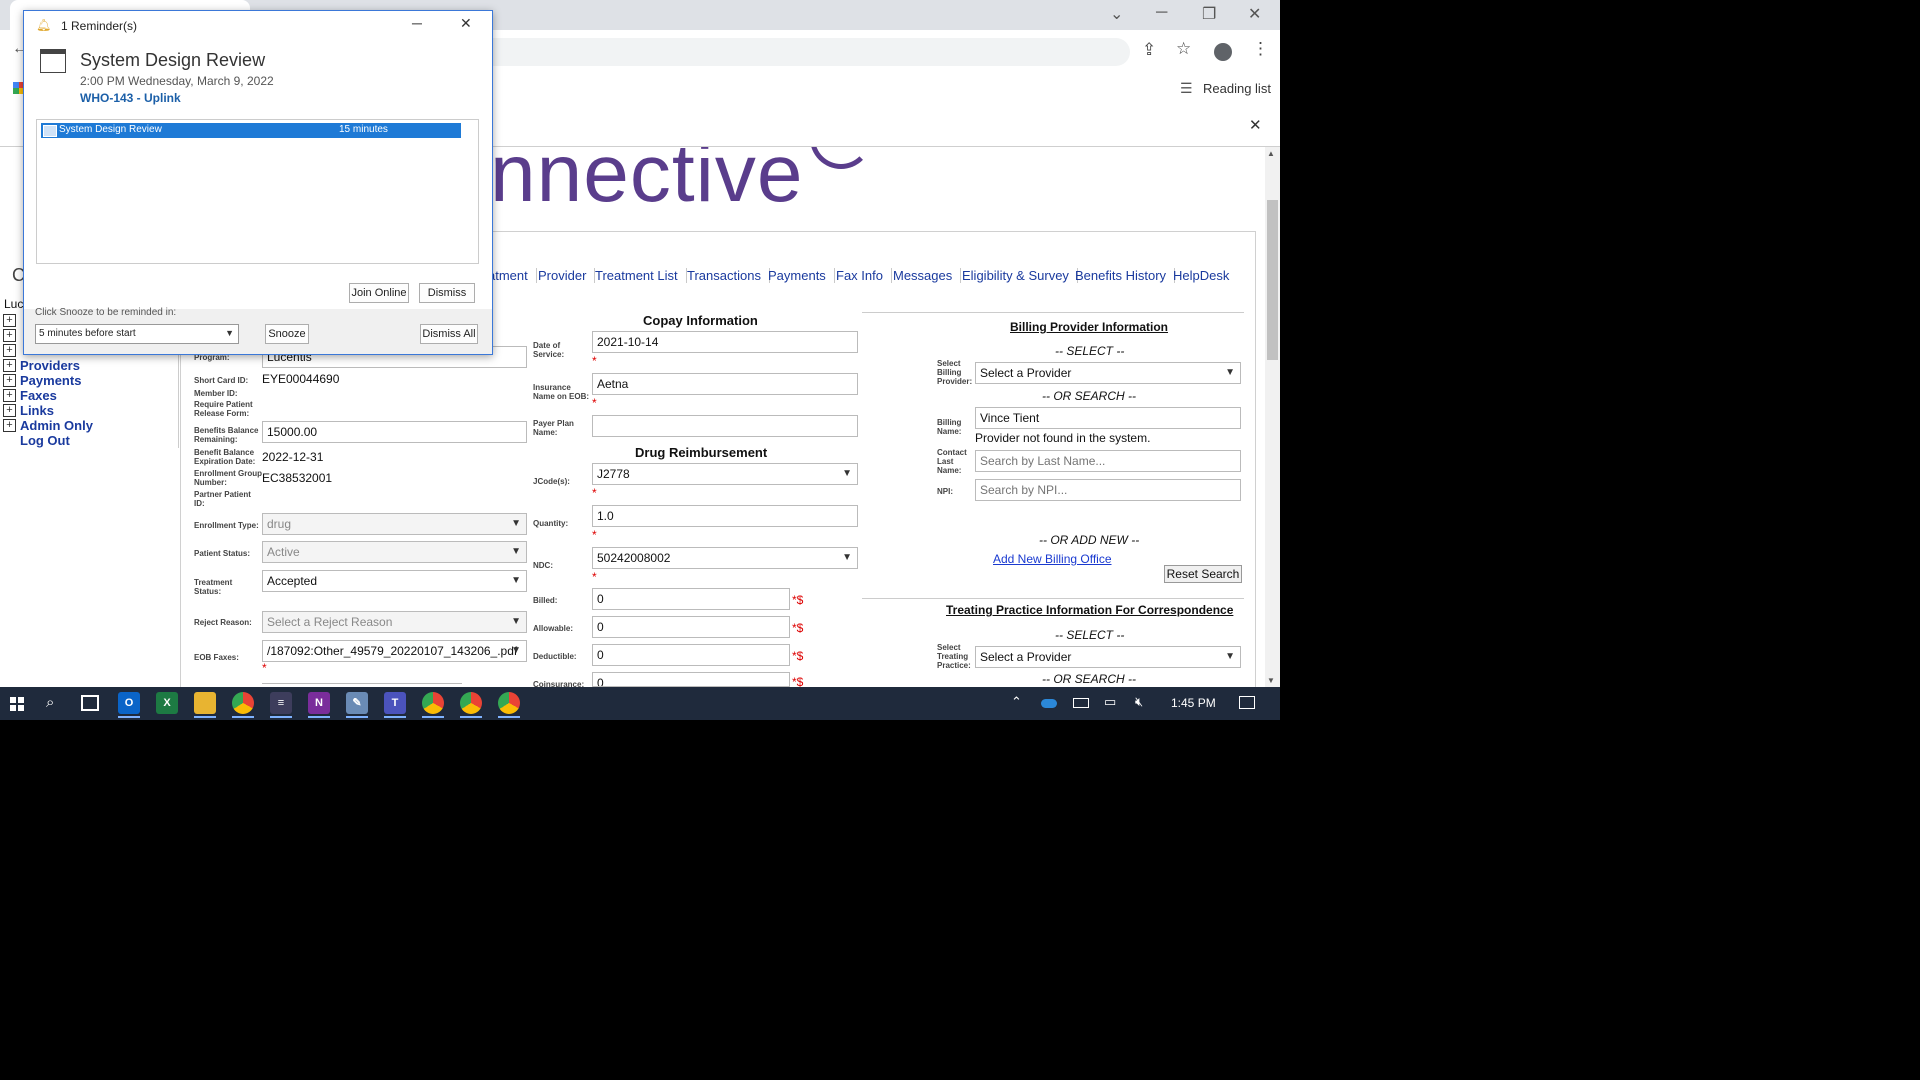 This screenshot has height=1080, width=1920. What do you see at coordinates (1260, 49) in the screenshot?
I see `more-menu-icon: ⋮` at bounding box center [1260, 49].